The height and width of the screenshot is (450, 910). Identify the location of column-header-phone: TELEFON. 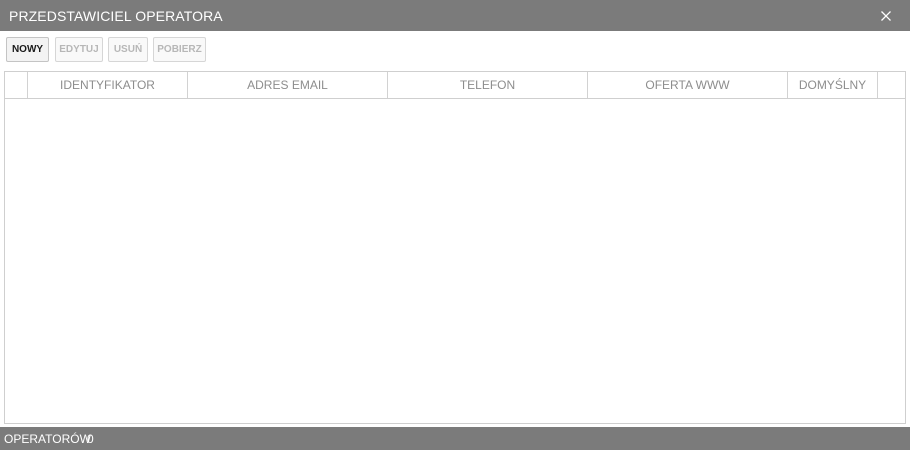
(488, 85).